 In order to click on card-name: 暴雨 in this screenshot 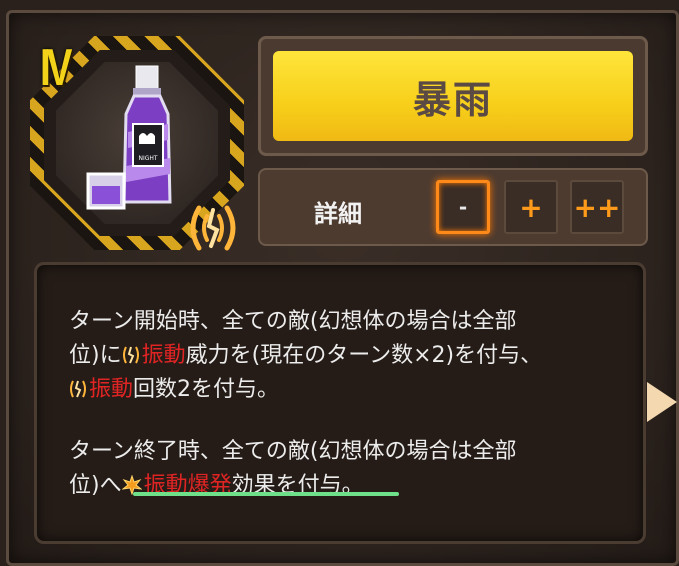, I will do `click(452, 99)`.